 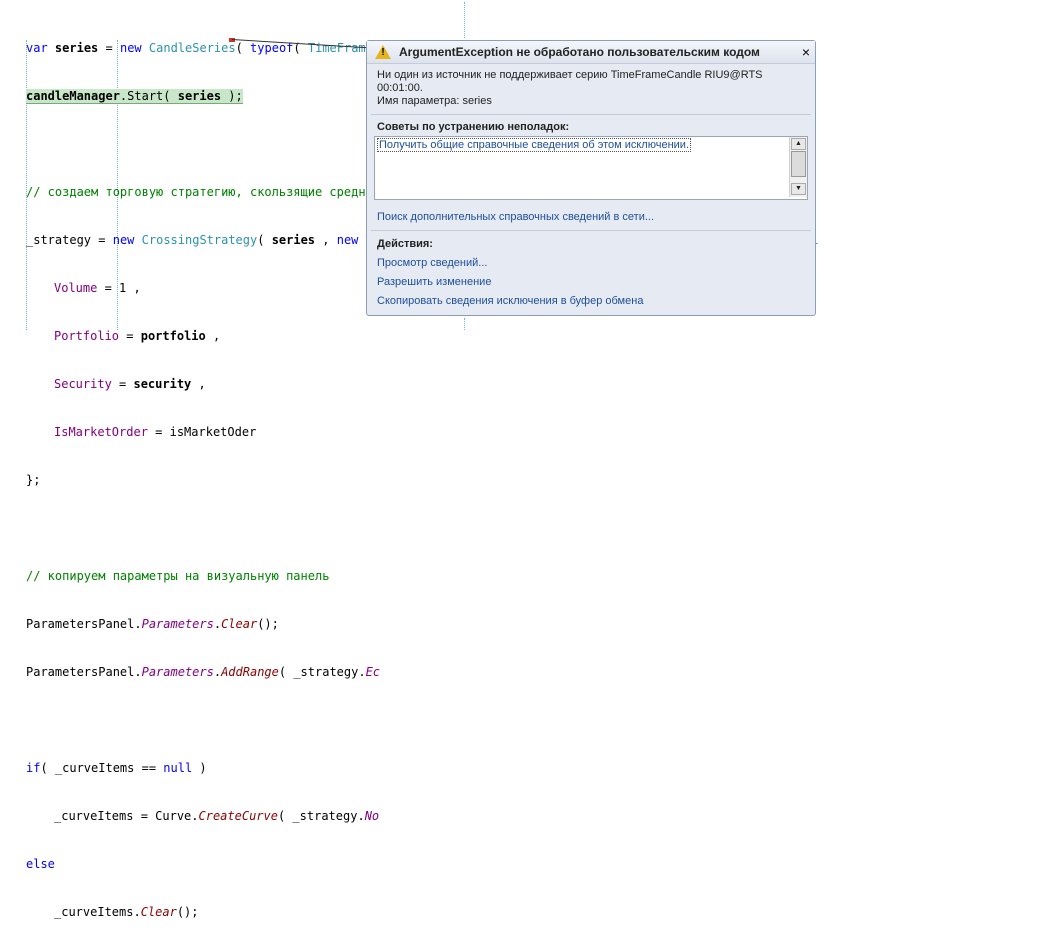 I want to click on current-statement-highlight: candleManager.Start( series );, so click(x=134, y=96).